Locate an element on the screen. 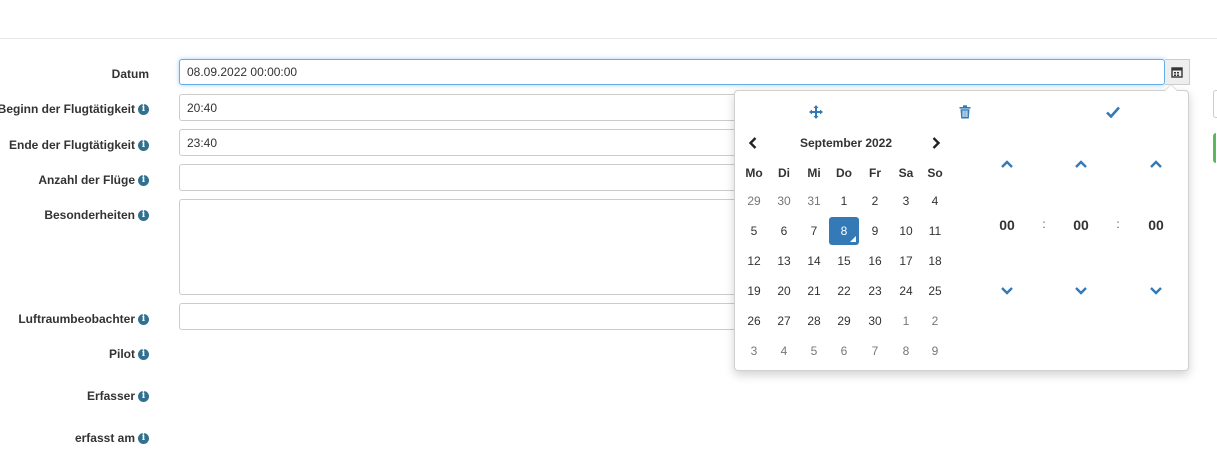 Image resolution: width=1217 pixels, height=465 pixels. label-erfasst-am: erfasst am i is located at coordinates (112, 438).